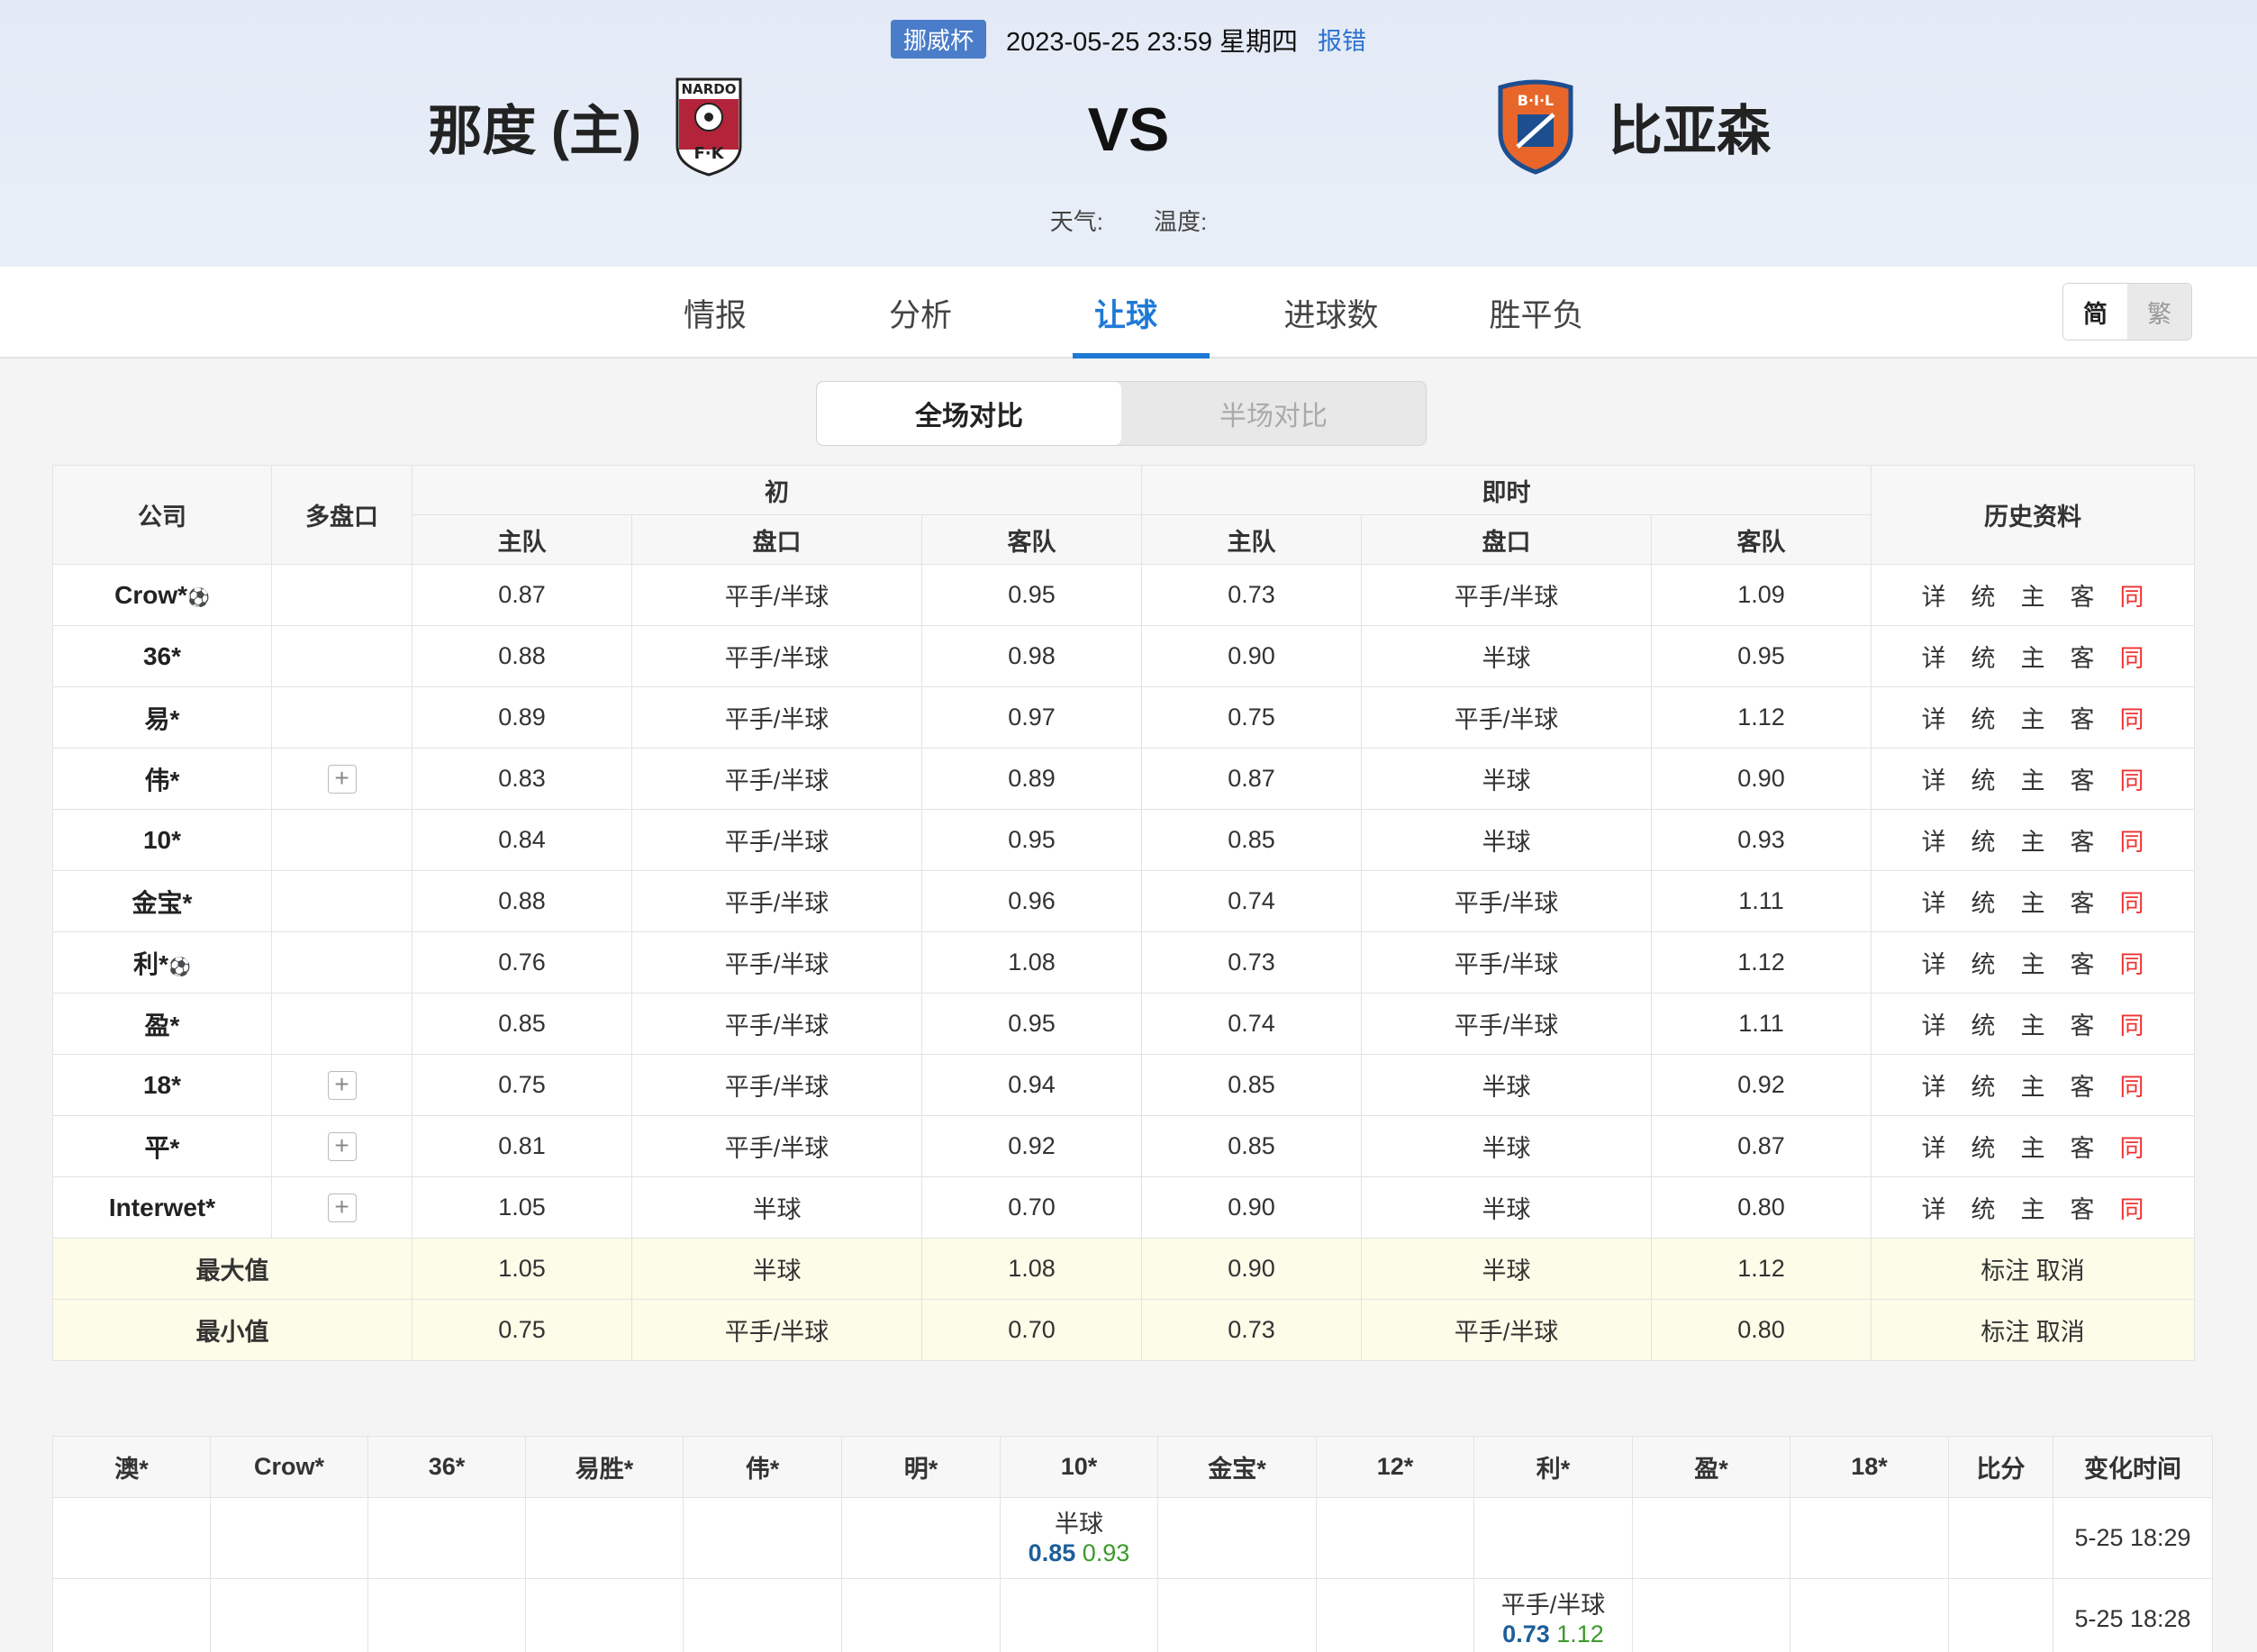 This screenshot has height=1652, width=2257. I want to click on tab-3: 进球数, so click(1331, 313).